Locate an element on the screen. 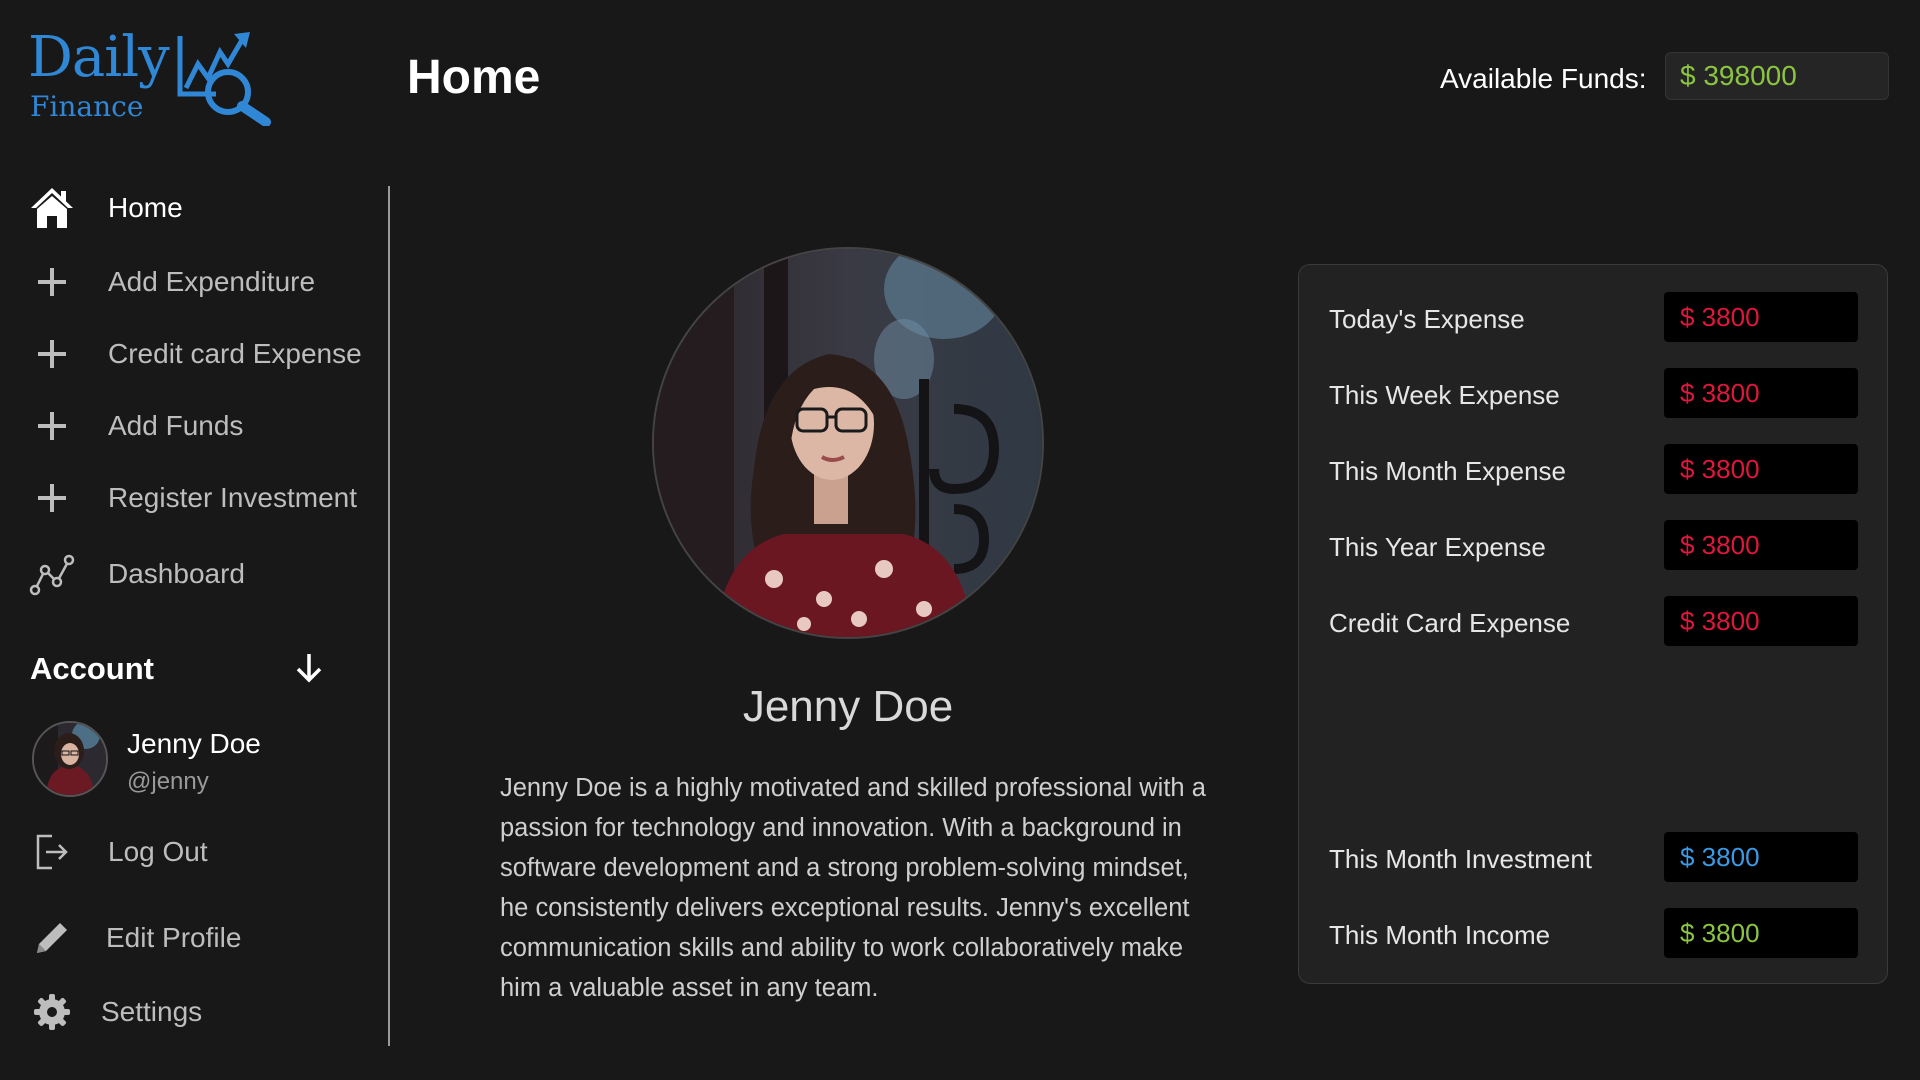 The width and height of the screenshot is (1920, 1080). sidebar-item-label: Dashboard is located at coordinates (176, 573).